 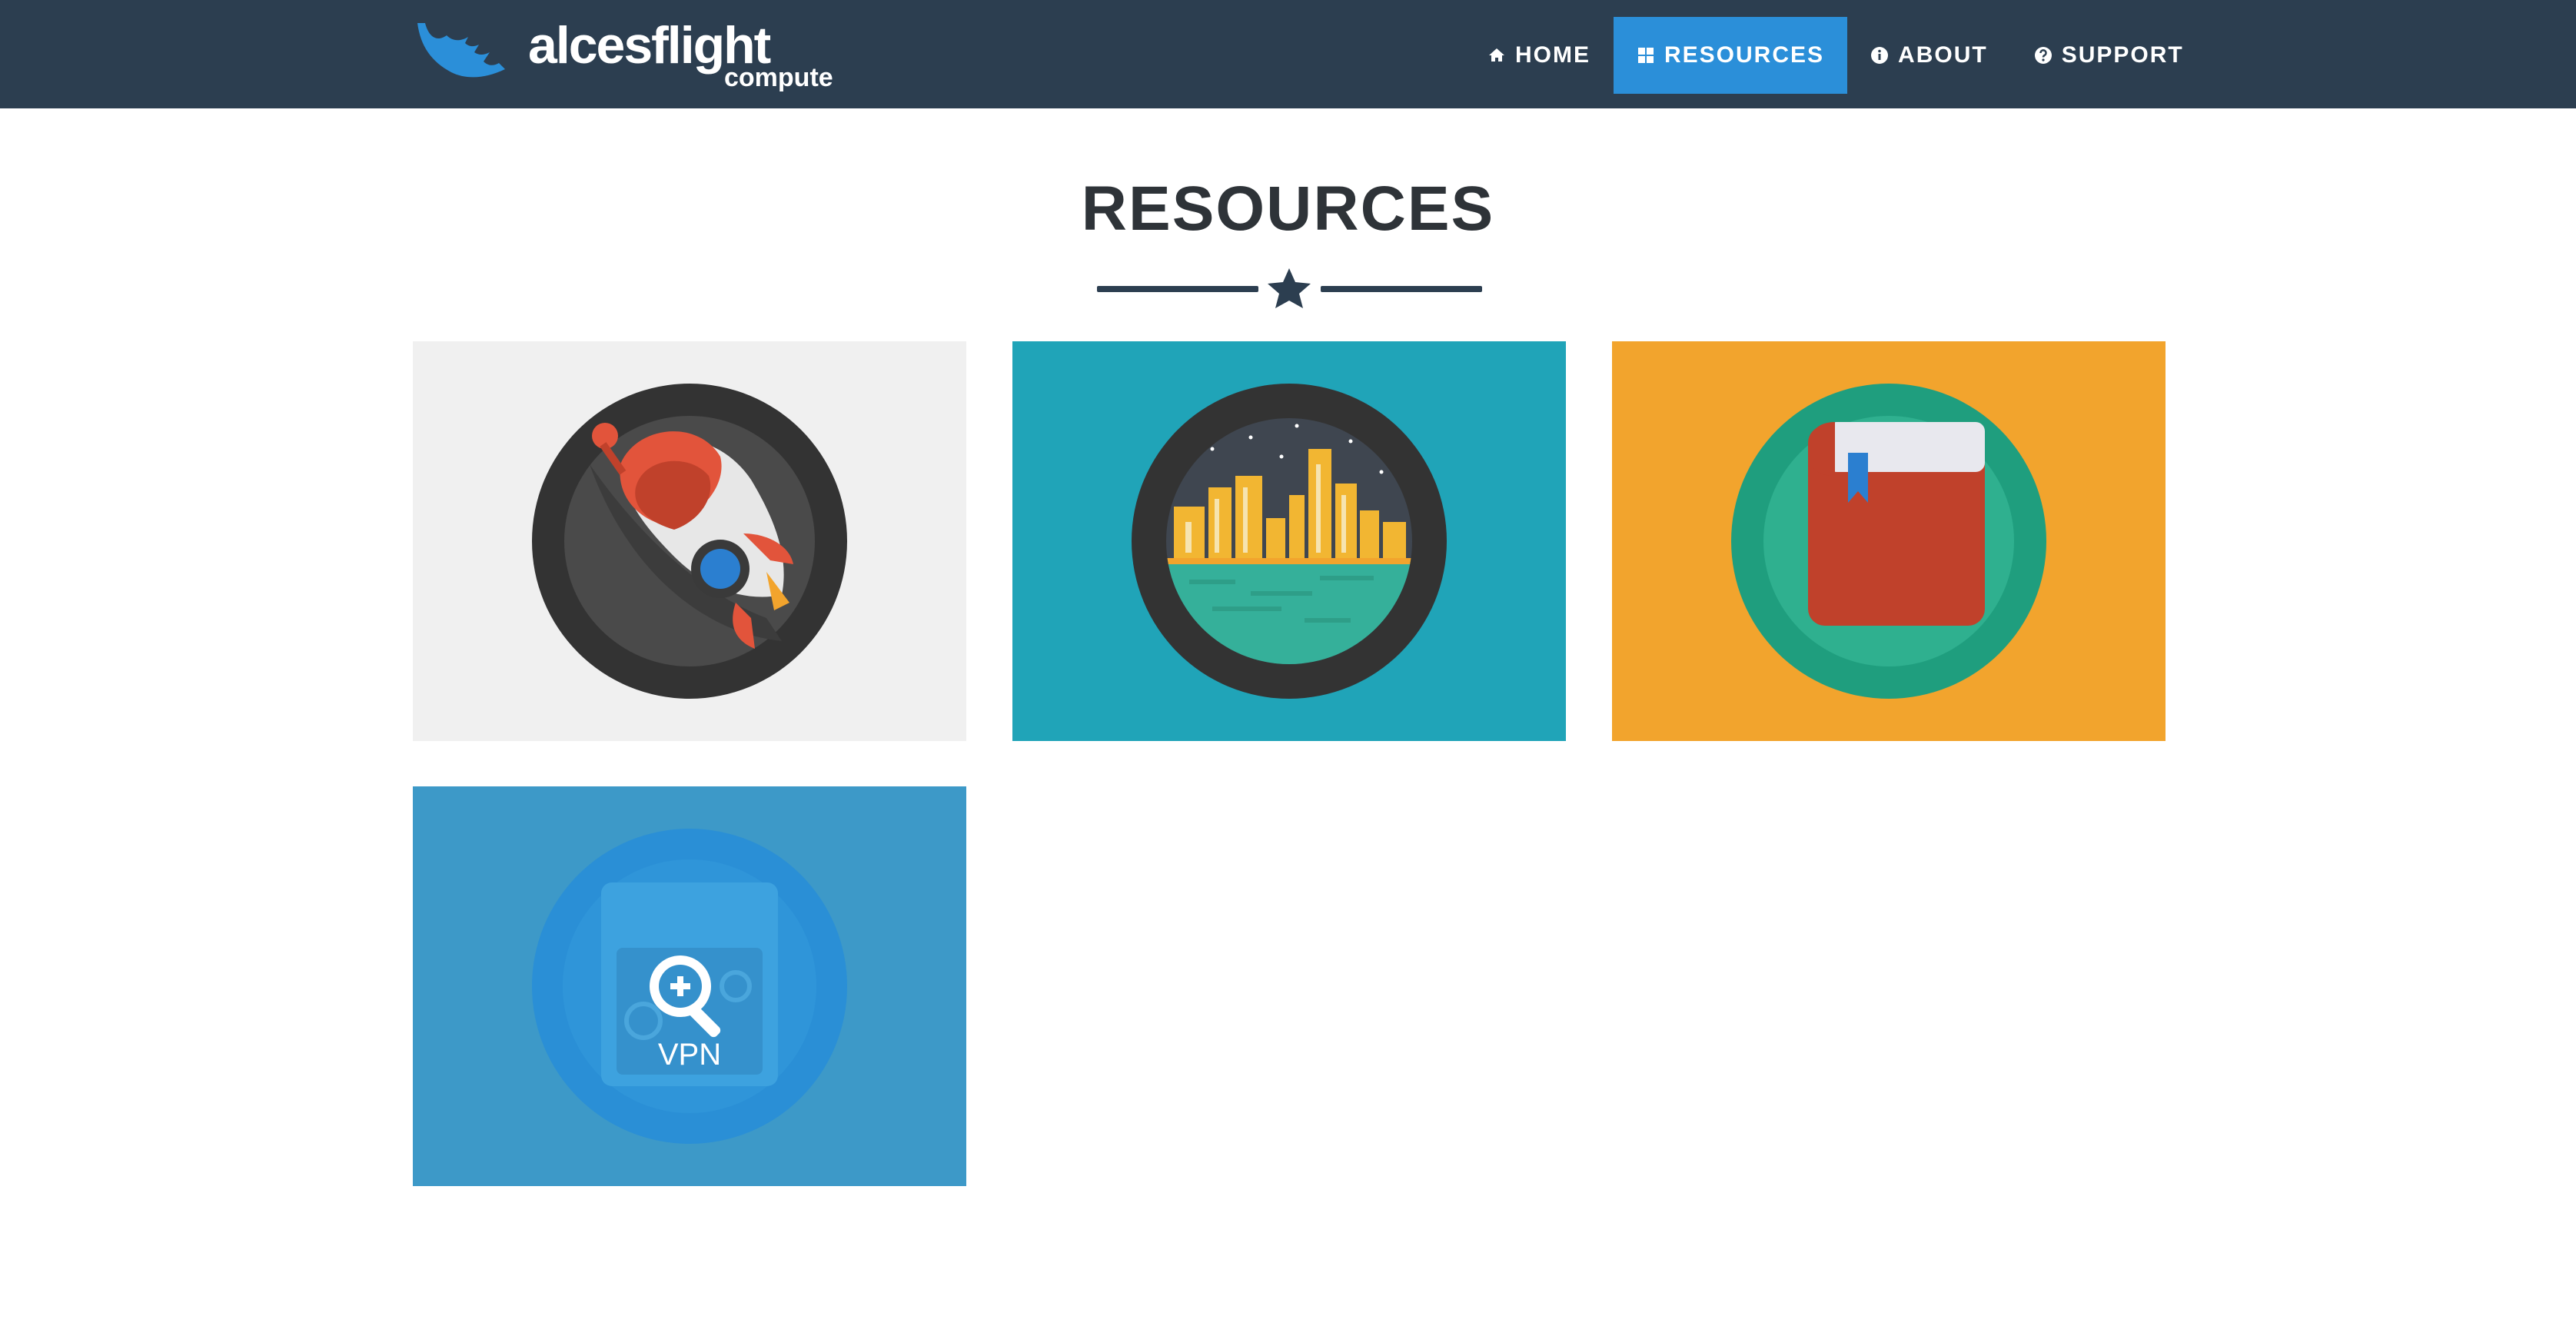 What do you see at coordinates (1496, 54) in the screenshot?
I see `home-icon` at bounding box center [1496, 54].